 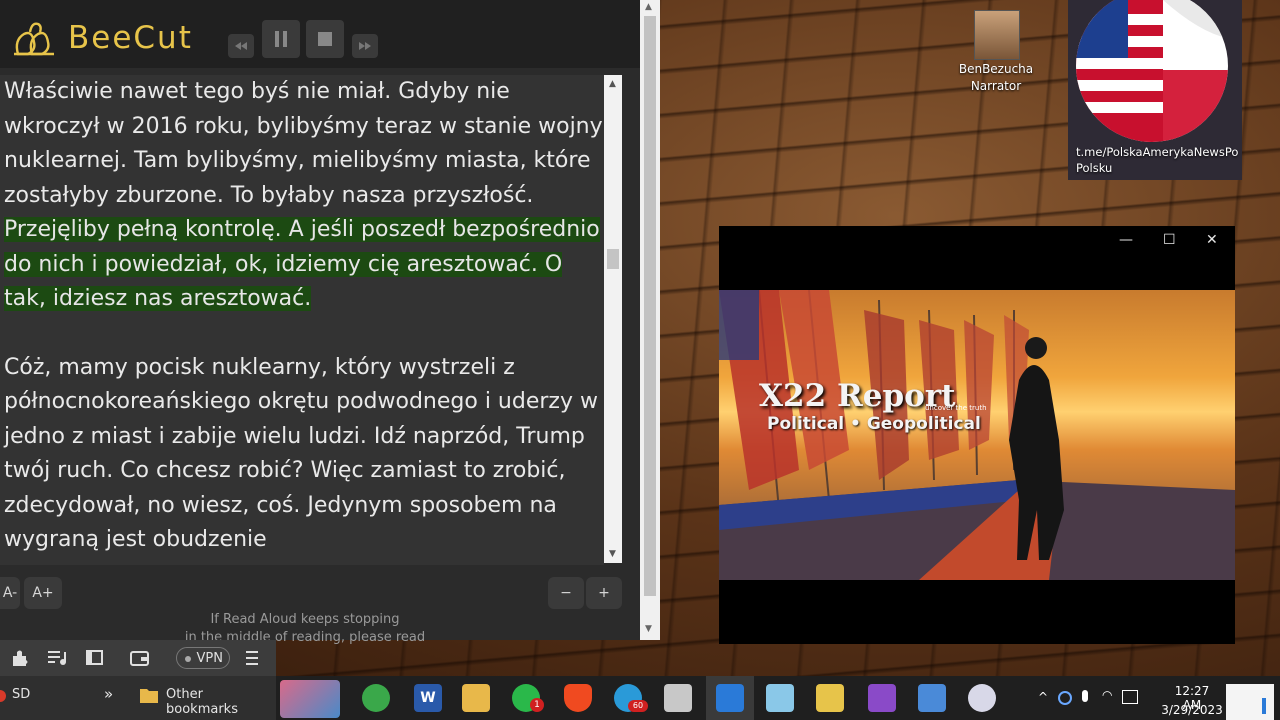 What do you see at coordinates (20, 658) in the screenshot?
I see `extensions-icon` at bounding box center [20, 658].